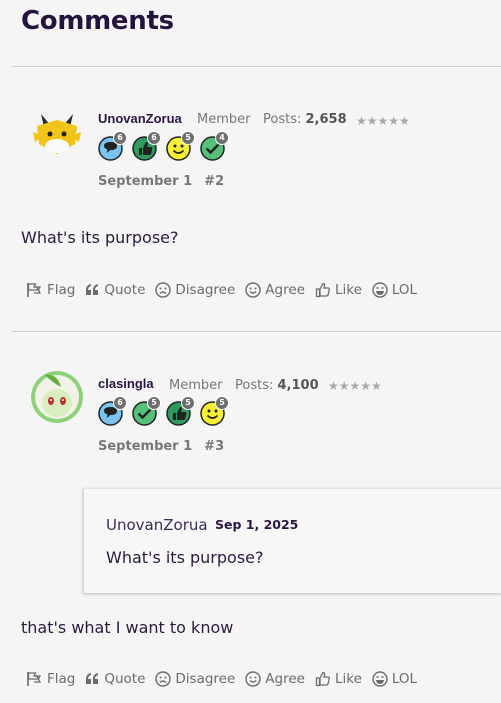 This screenshot has width=501, height=703. Describe the element at coordinates (256, 524) in the screenshot. I see `quote-date: Sep 1, 2025` at that location.